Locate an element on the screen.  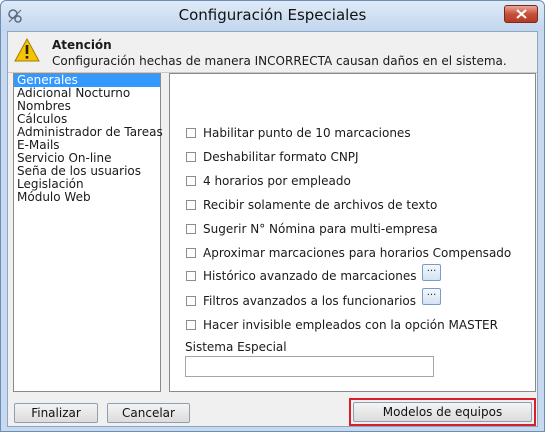
window-title: Configuración Especiales is located at coordinates (272, 15).